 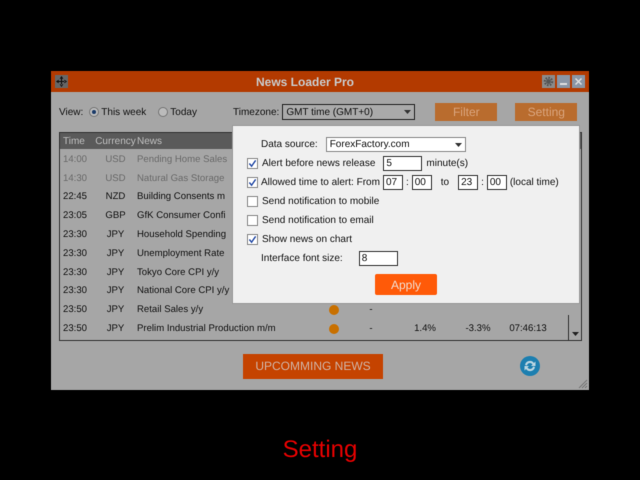 I want to click on column-header: News, so click(x=149, y=141).